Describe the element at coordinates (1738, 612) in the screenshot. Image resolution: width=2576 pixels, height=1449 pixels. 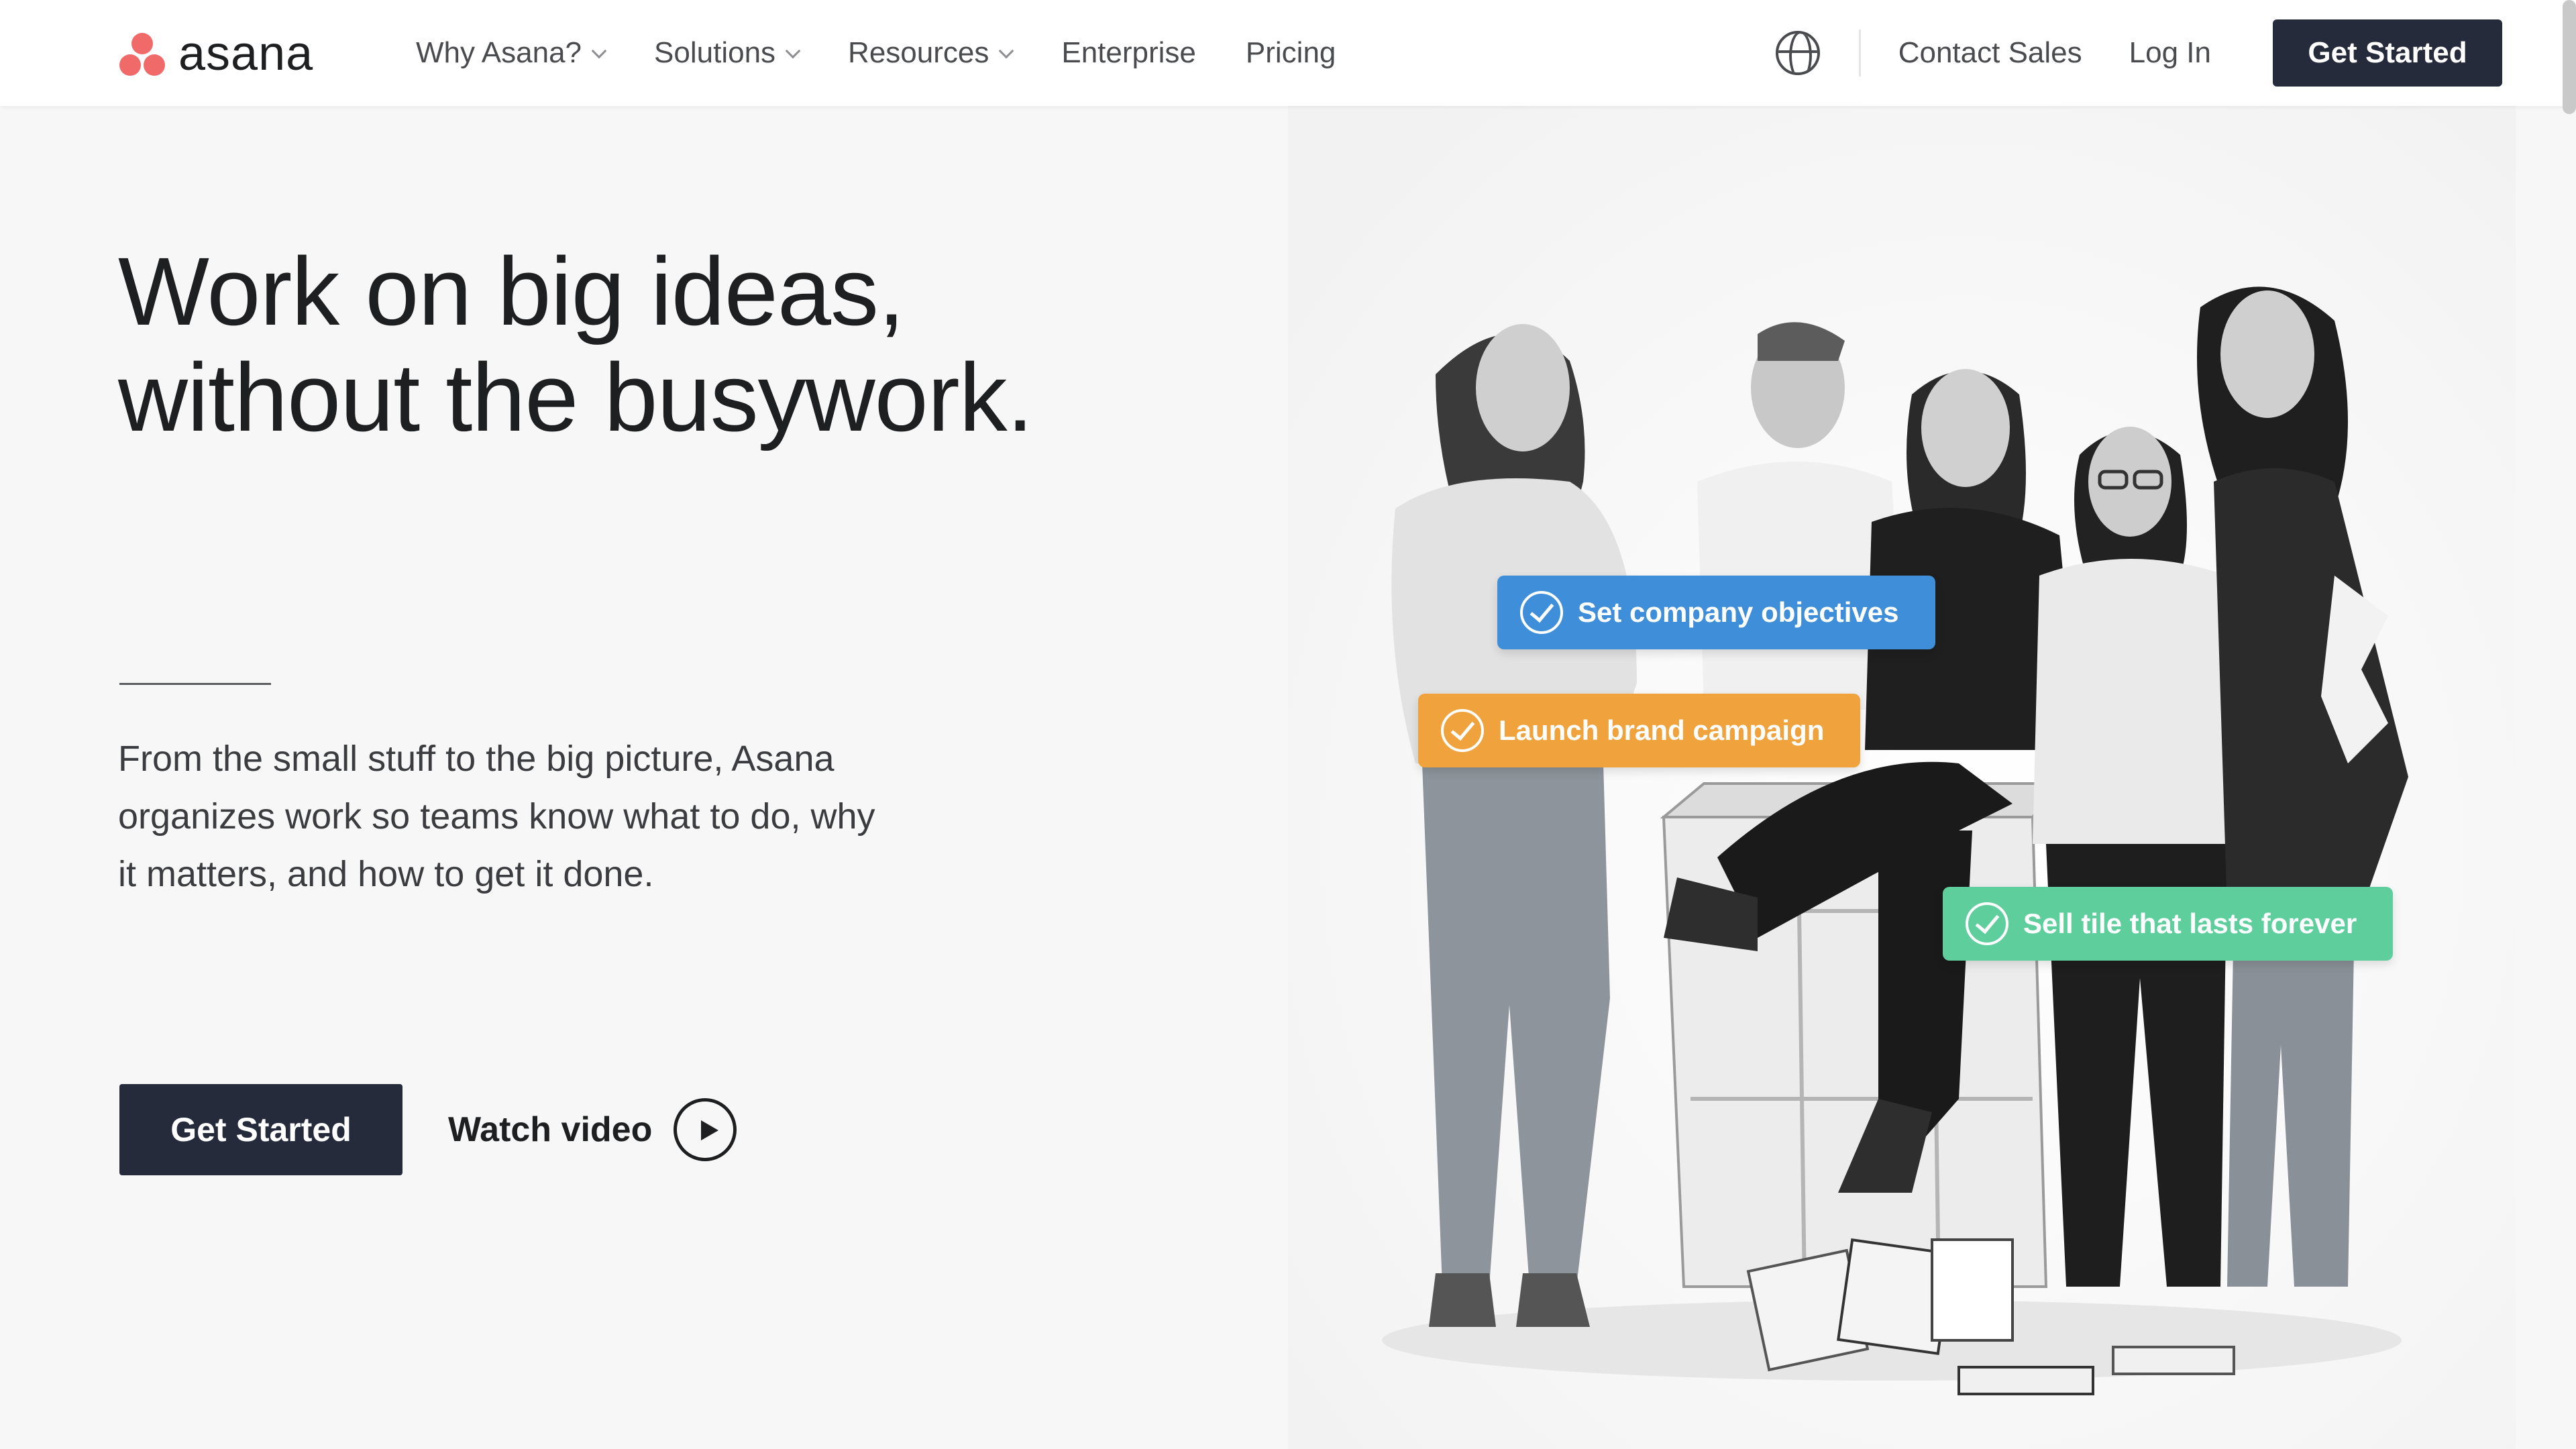
I see `chip-label: Set company objectives` at that location.